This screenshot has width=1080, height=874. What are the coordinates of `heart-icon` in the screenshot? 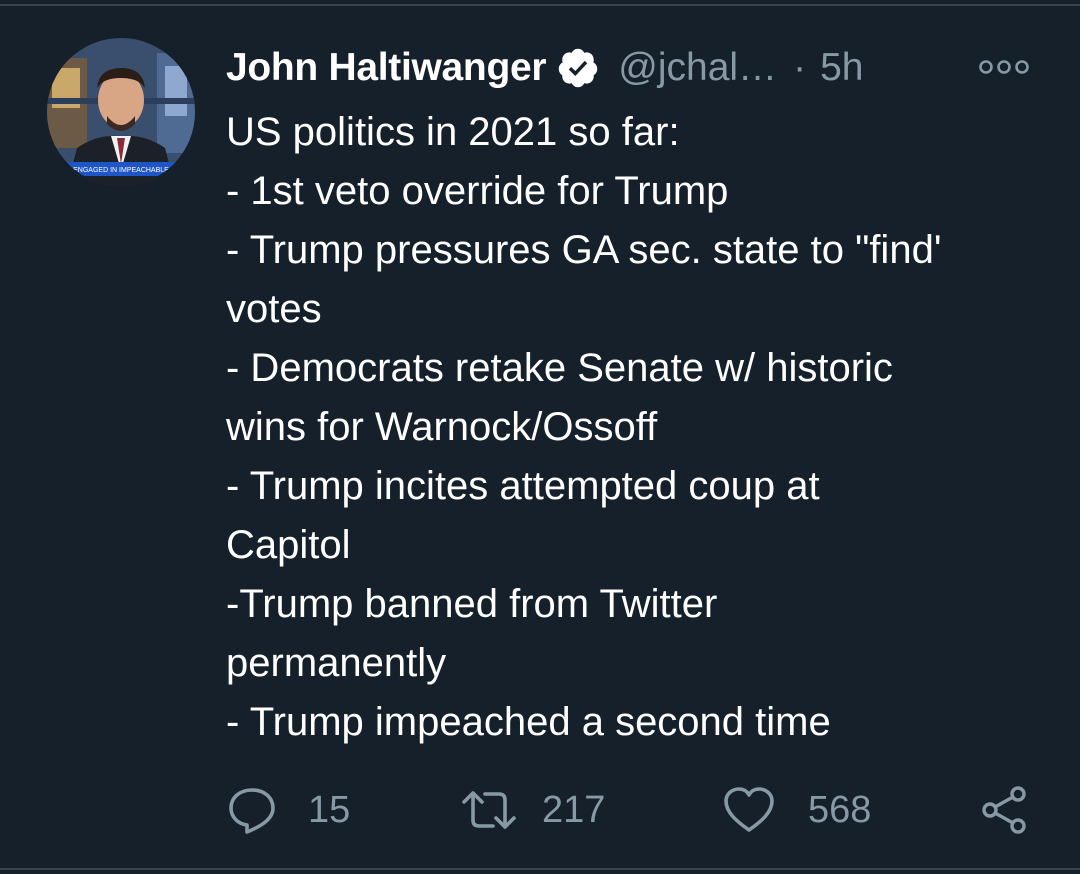 It's located at (749, 810).